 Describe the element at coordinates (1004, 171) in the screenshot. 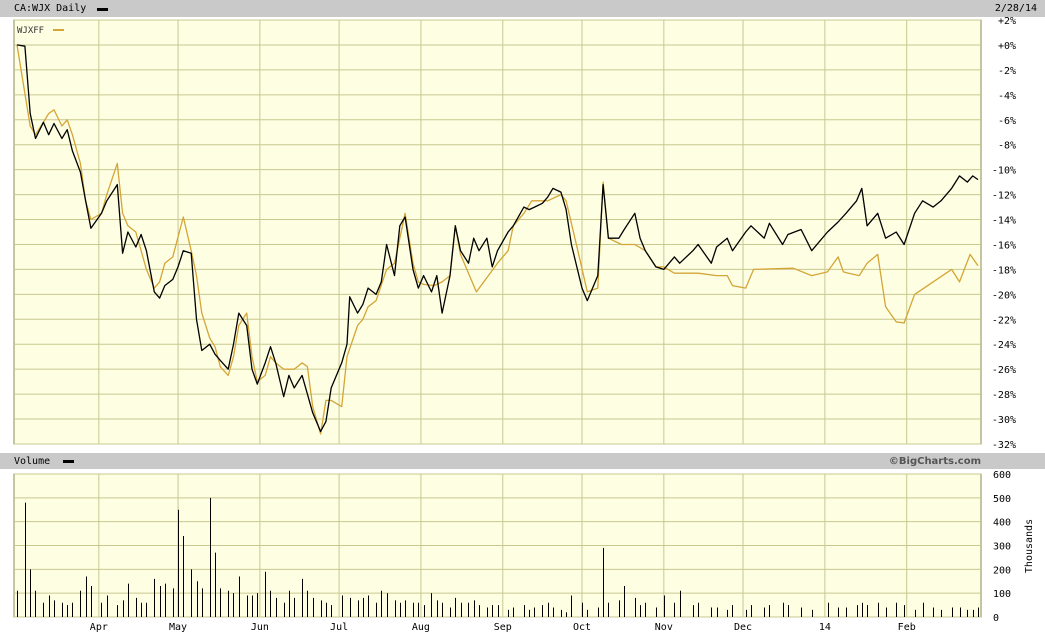

I see `y-tick-label: -10%` at that location.